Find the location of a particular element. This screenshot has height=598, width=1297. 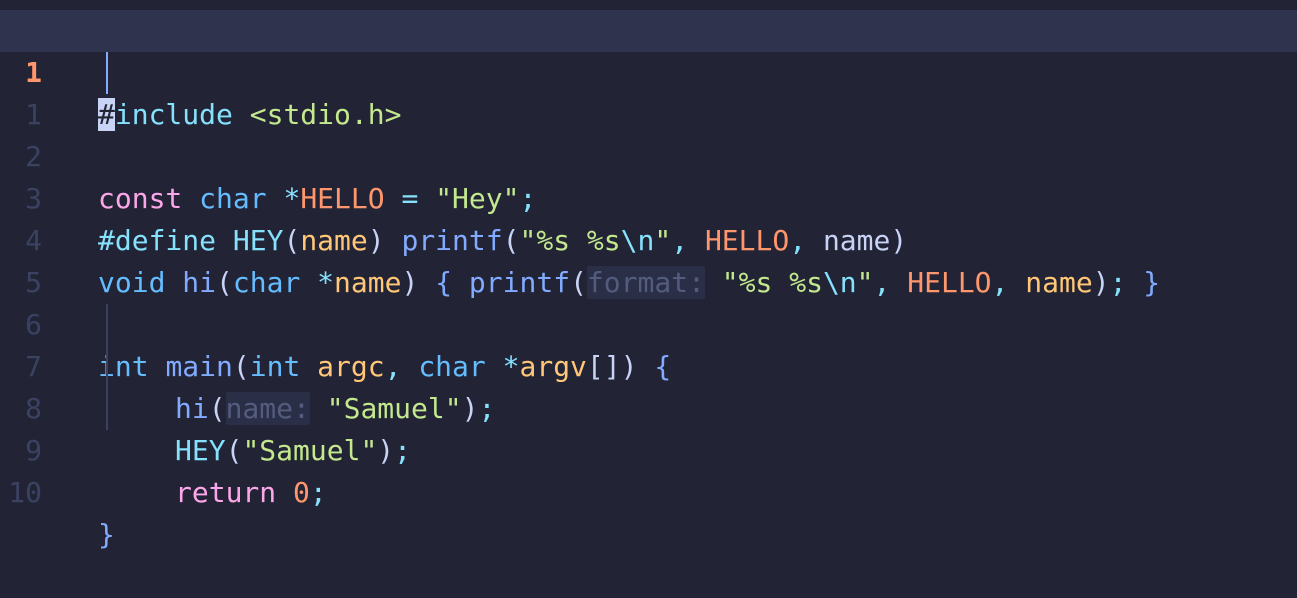

code-line: 1 is located at coordinates (648, 91).